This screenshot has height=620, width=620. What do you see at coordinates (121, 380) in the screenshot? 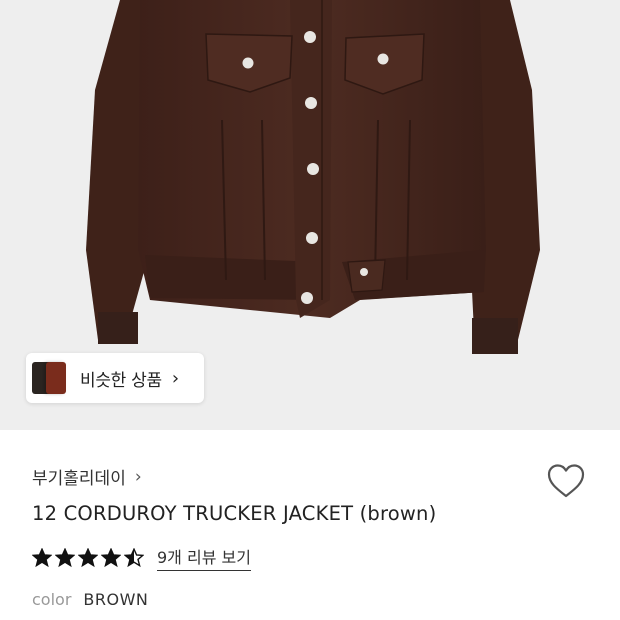
I see `similar-products-label: 비슷한 상품` at bounding box center [121, 380].